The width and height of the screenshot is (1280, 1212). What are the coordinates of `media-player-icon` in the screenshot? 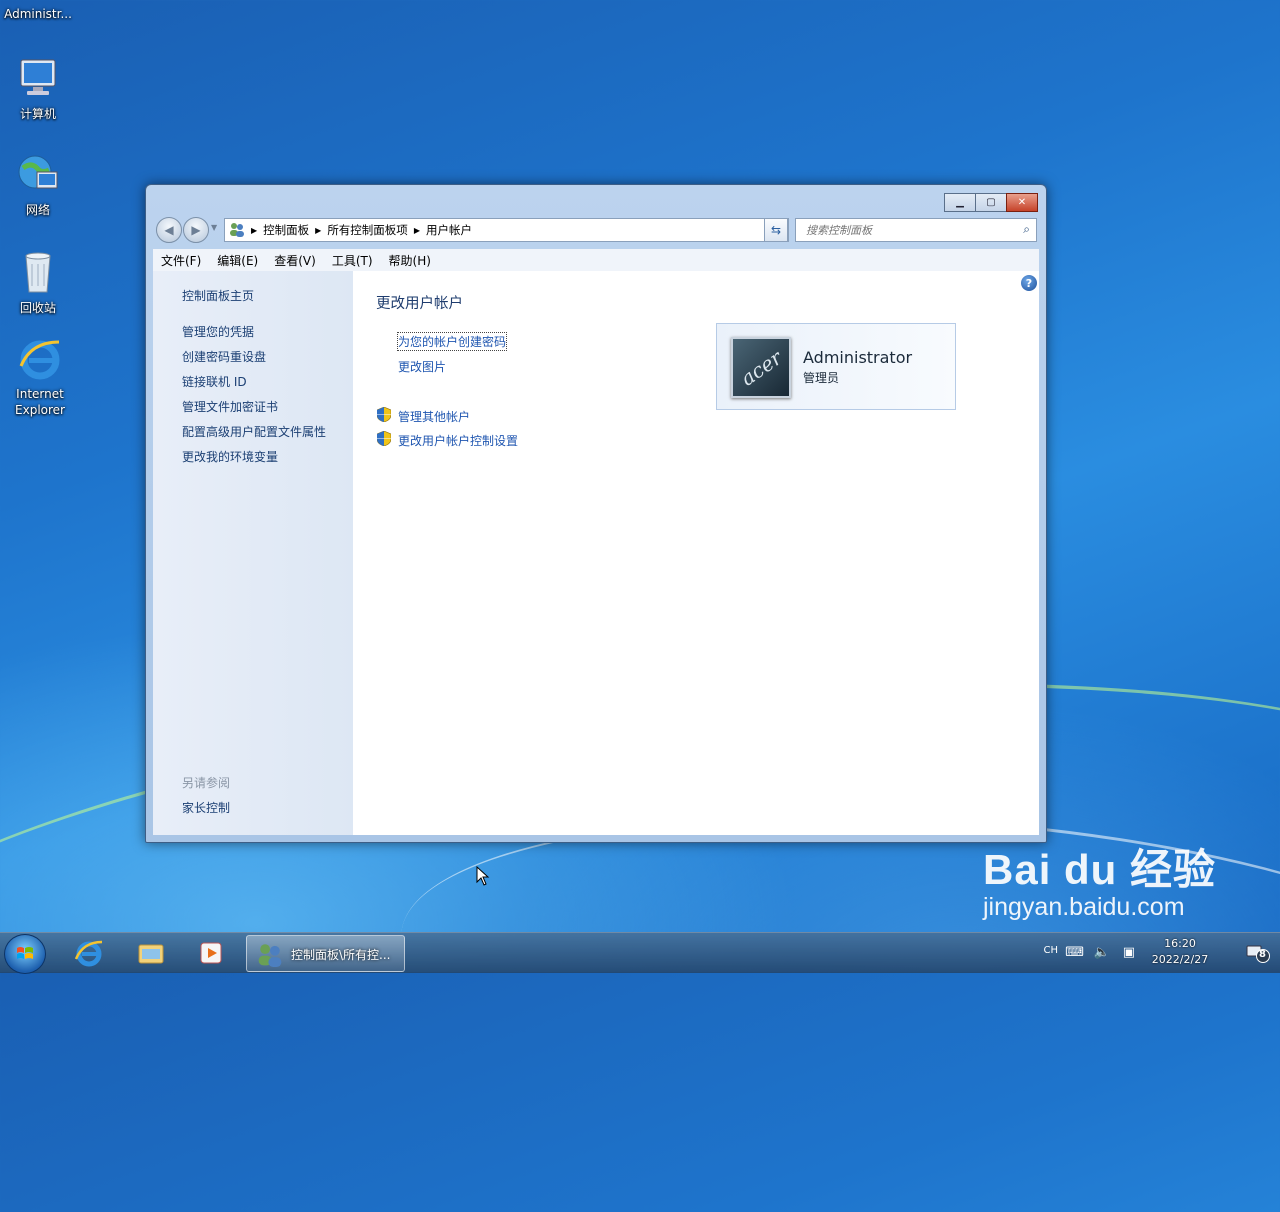 It's located at (211, 953).